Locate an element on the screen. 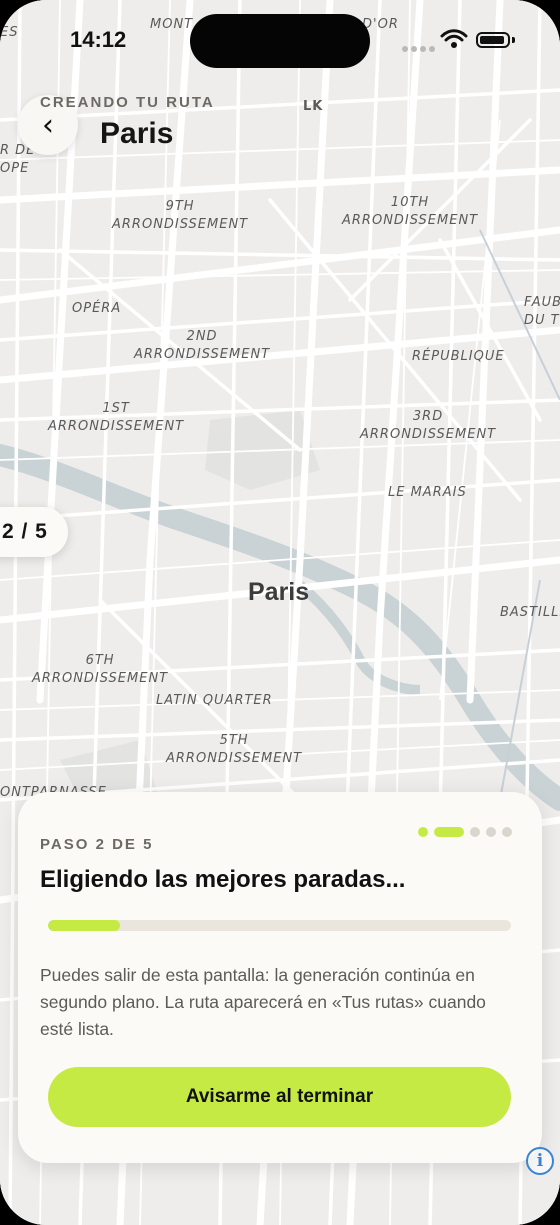 This screenshot has height=1225, width=560. map-city-label: Paris is located at coordinates (279, 592).